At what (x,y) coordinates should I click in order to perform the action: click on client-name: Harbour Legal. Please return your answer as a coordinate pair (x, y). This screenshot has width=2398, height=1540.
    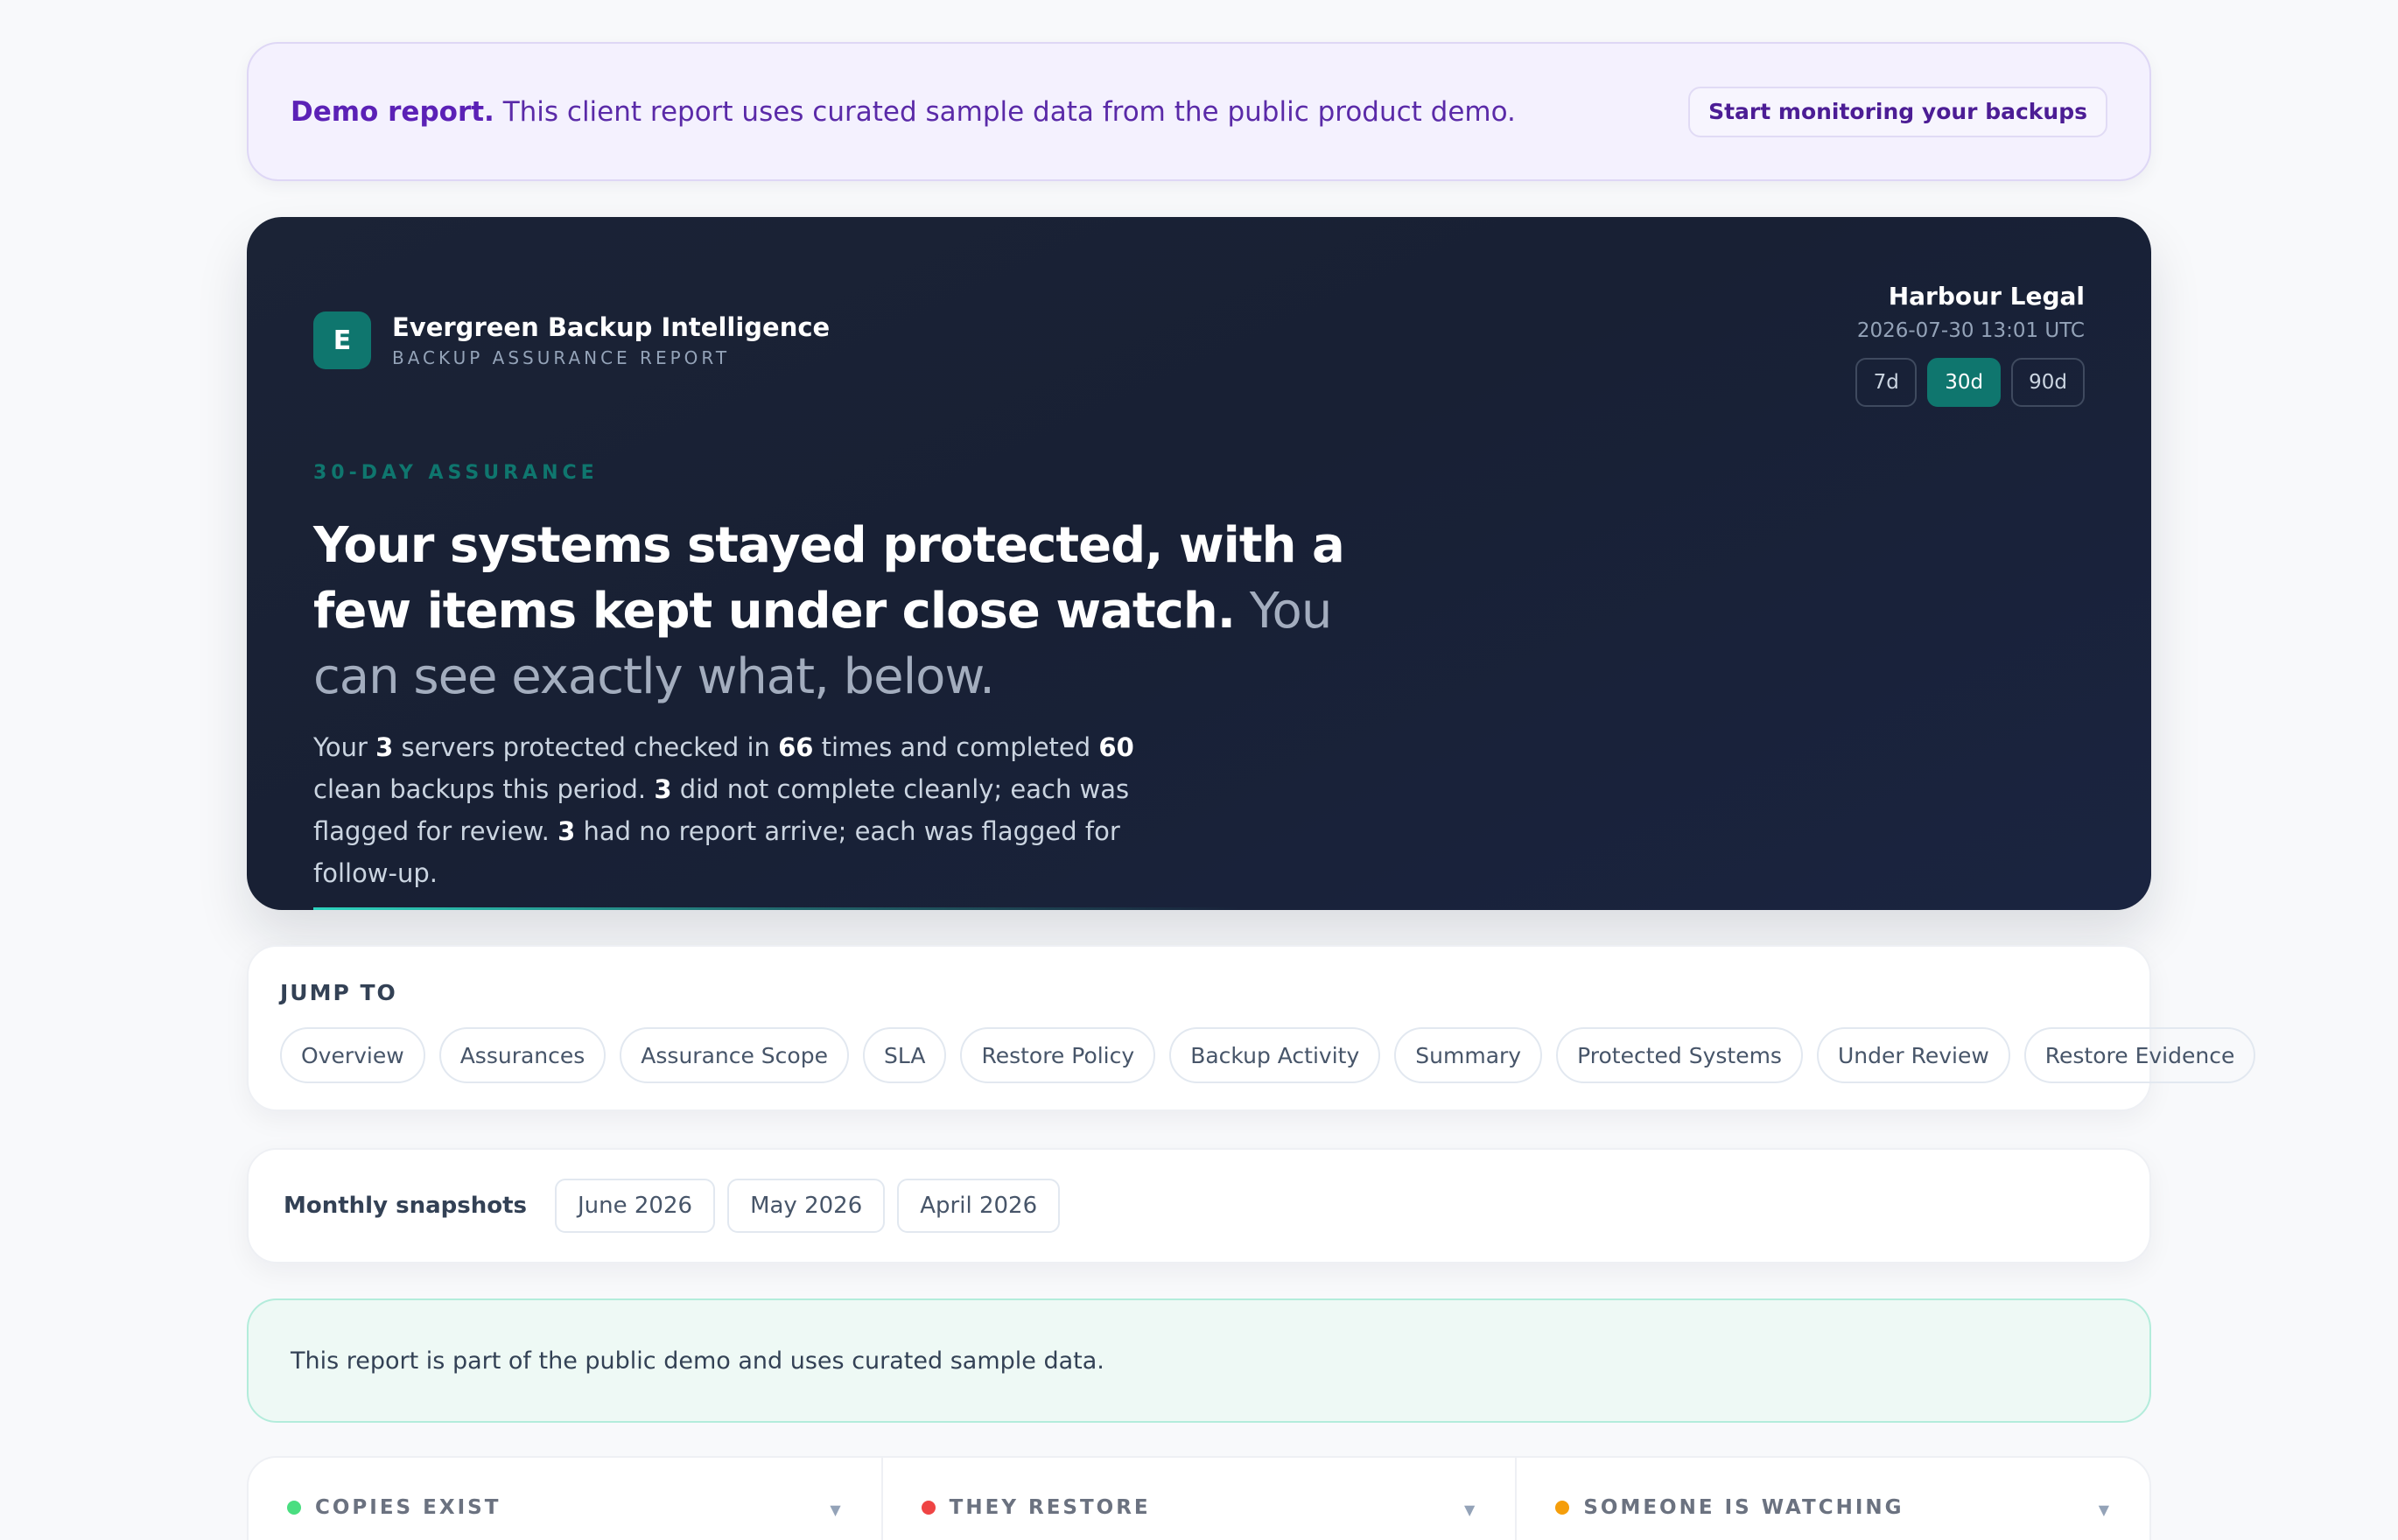
    Looking at the image, I should click on (1986, 296).